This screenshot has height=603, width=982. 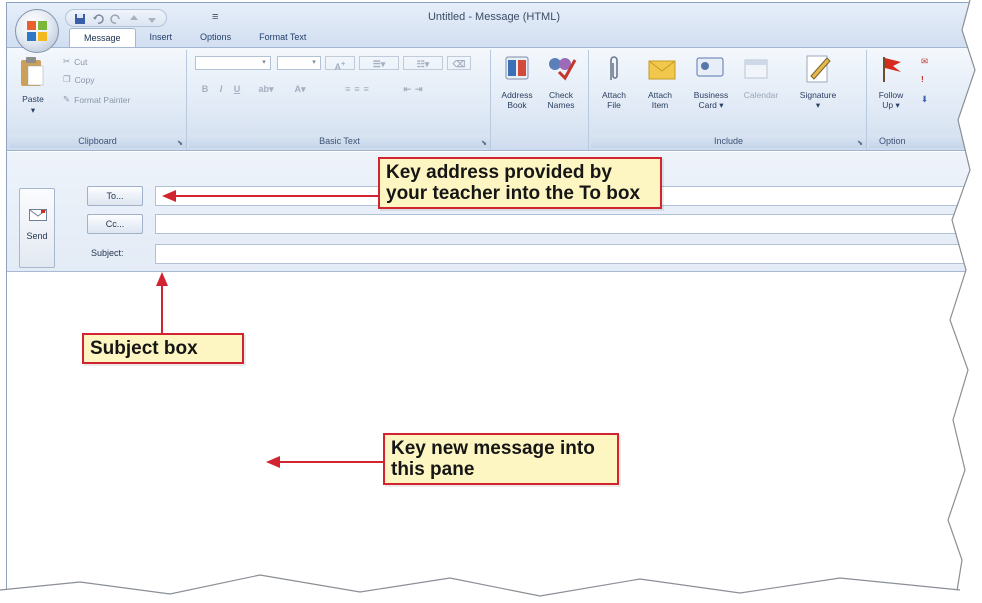 What do you see at coordinates (892, 69) in the screenshot?
I see `flag-icon` at bounding box center [892, 69].